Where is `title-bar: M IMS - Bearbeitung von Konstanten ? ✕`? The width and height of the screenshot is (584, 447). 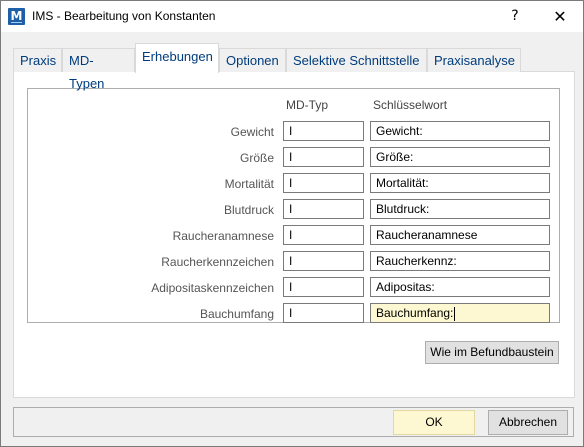 title-bar: M IMS - Bearbeitung von Konstanten ? ✕ is located at coordinates (292, 16).